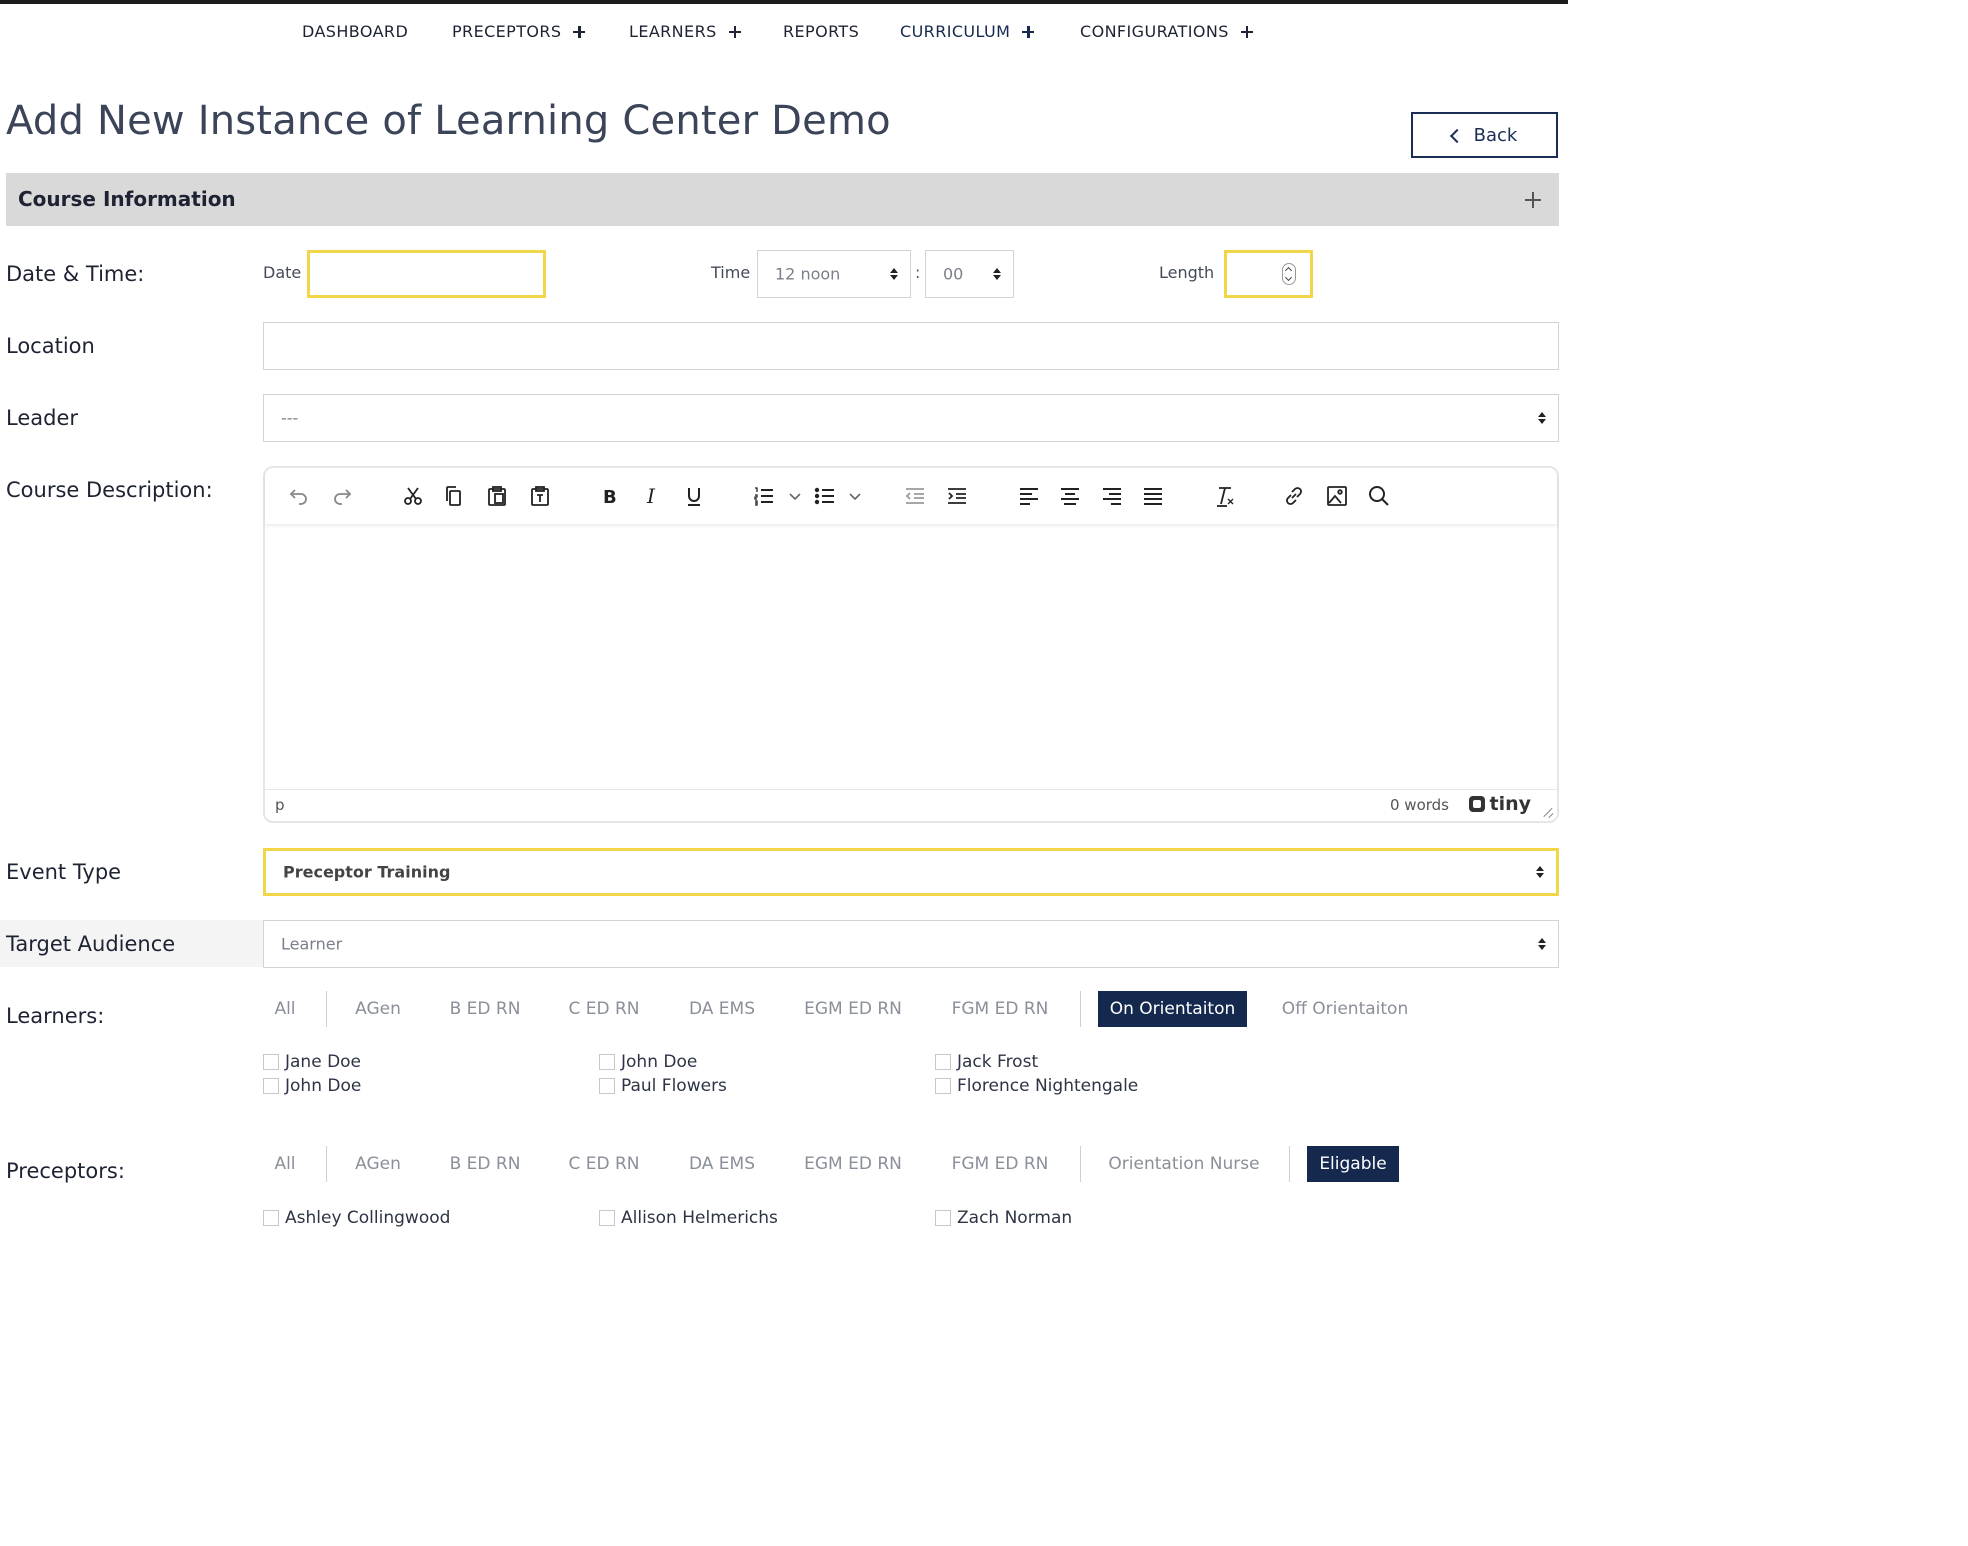 The image size is (1968, 1546). Describe the element at coordinates (853, 1164) in the screenshot. I see `preceptor-filter-egm-ed-rn: EGM ED RN` at that location.